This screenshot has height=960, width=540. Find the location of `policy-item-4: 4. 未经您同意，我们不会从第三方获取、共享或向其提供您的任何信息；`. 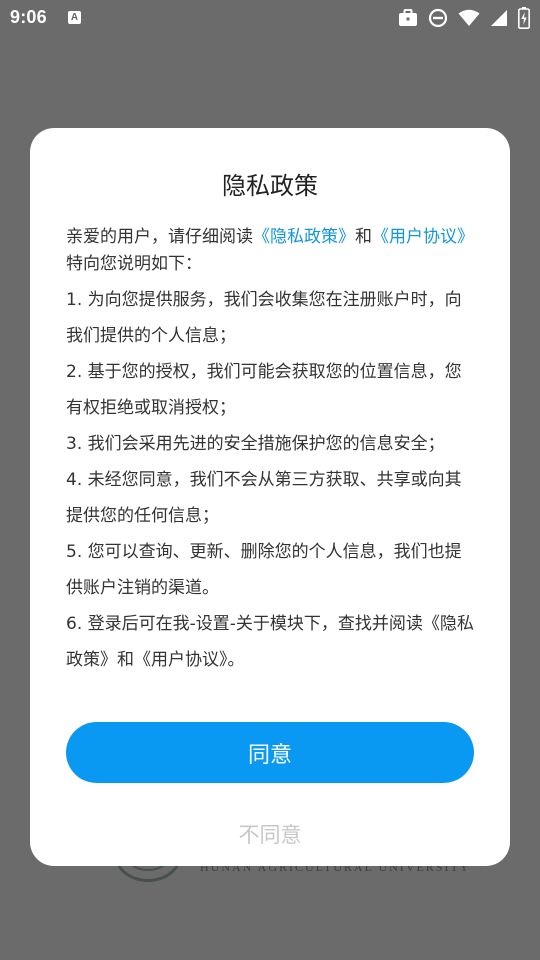

policy-item-4: 4. 未经您同意，我们不会从第三方获取、共享或向其提供您的任何信息； is located at coordinates (264, 498).